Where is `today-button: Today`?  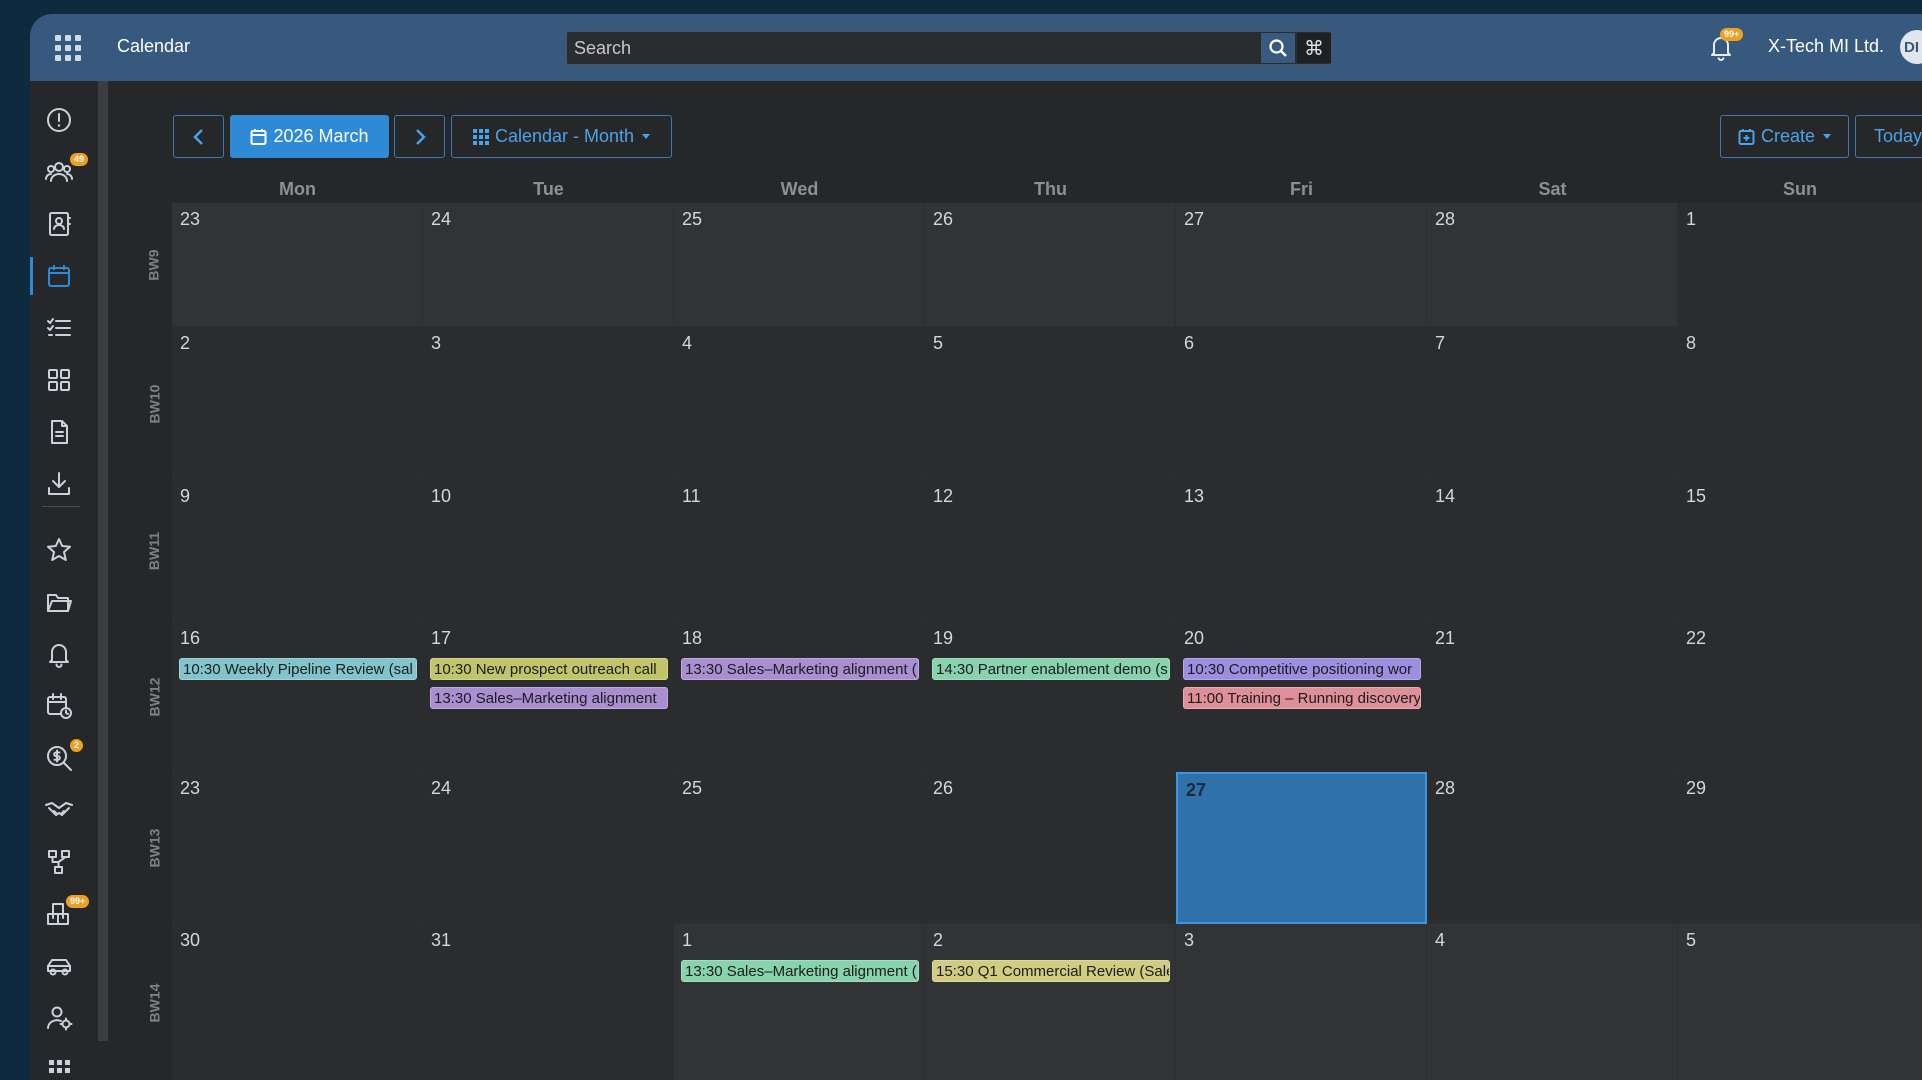
today-button: Today is located at coordinates (1888, 136).